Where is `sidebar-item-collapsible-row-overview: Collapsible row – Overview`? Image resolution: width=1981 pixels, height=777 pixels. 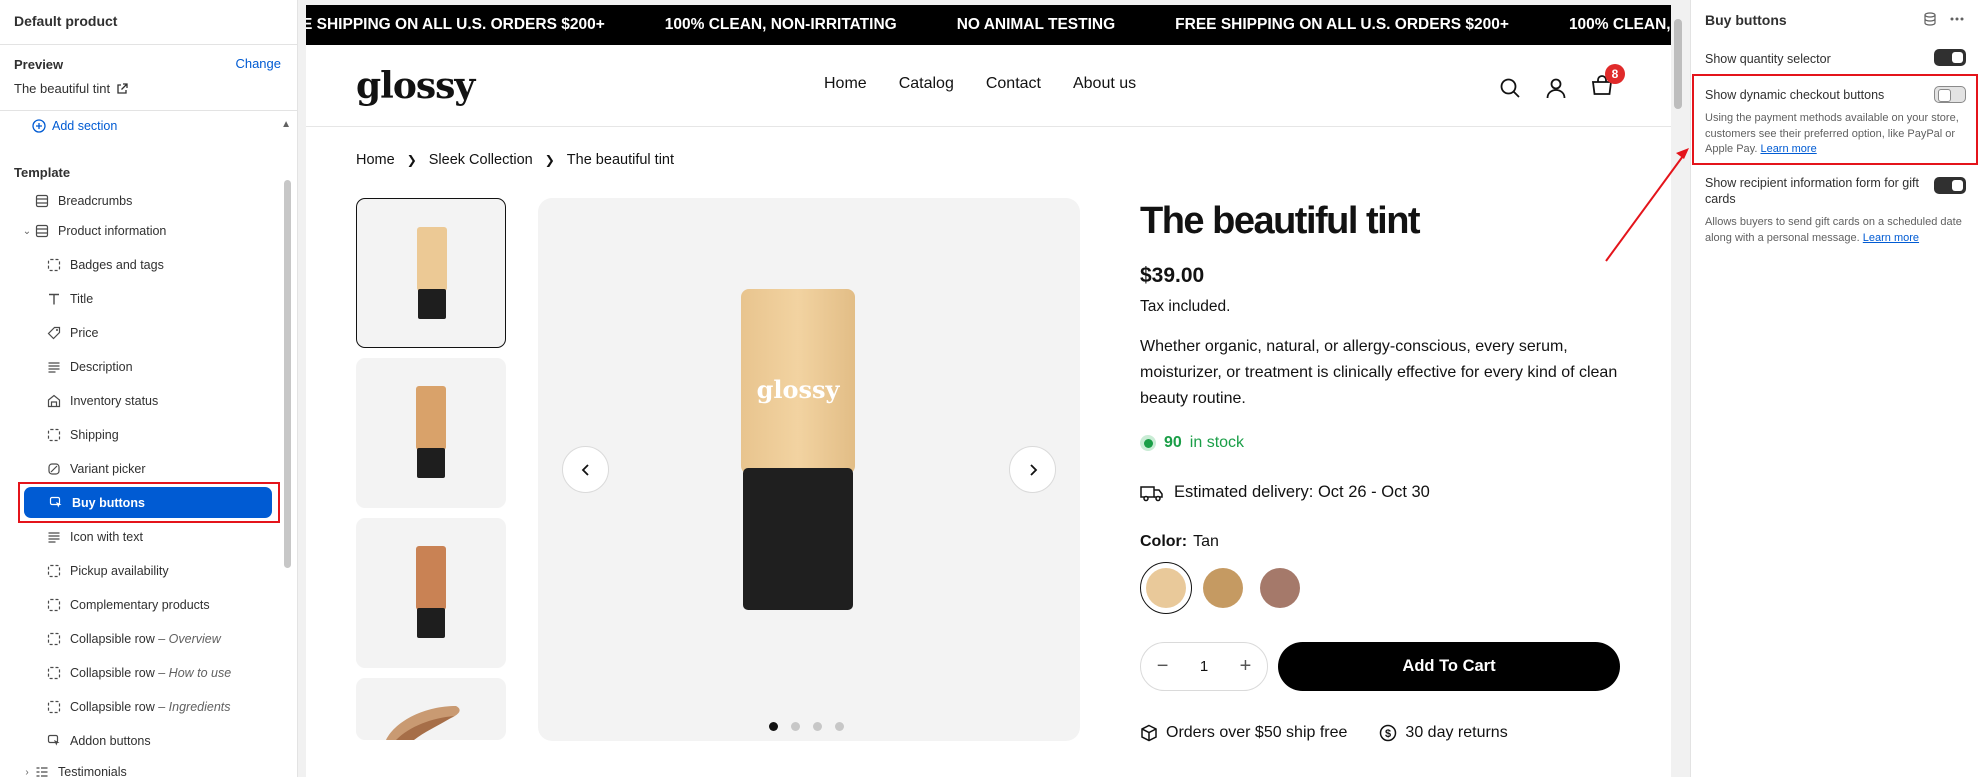
sidebar-item-collapsible-row-overview: Collapsible row – Overview is located at coordinates (159, 639).